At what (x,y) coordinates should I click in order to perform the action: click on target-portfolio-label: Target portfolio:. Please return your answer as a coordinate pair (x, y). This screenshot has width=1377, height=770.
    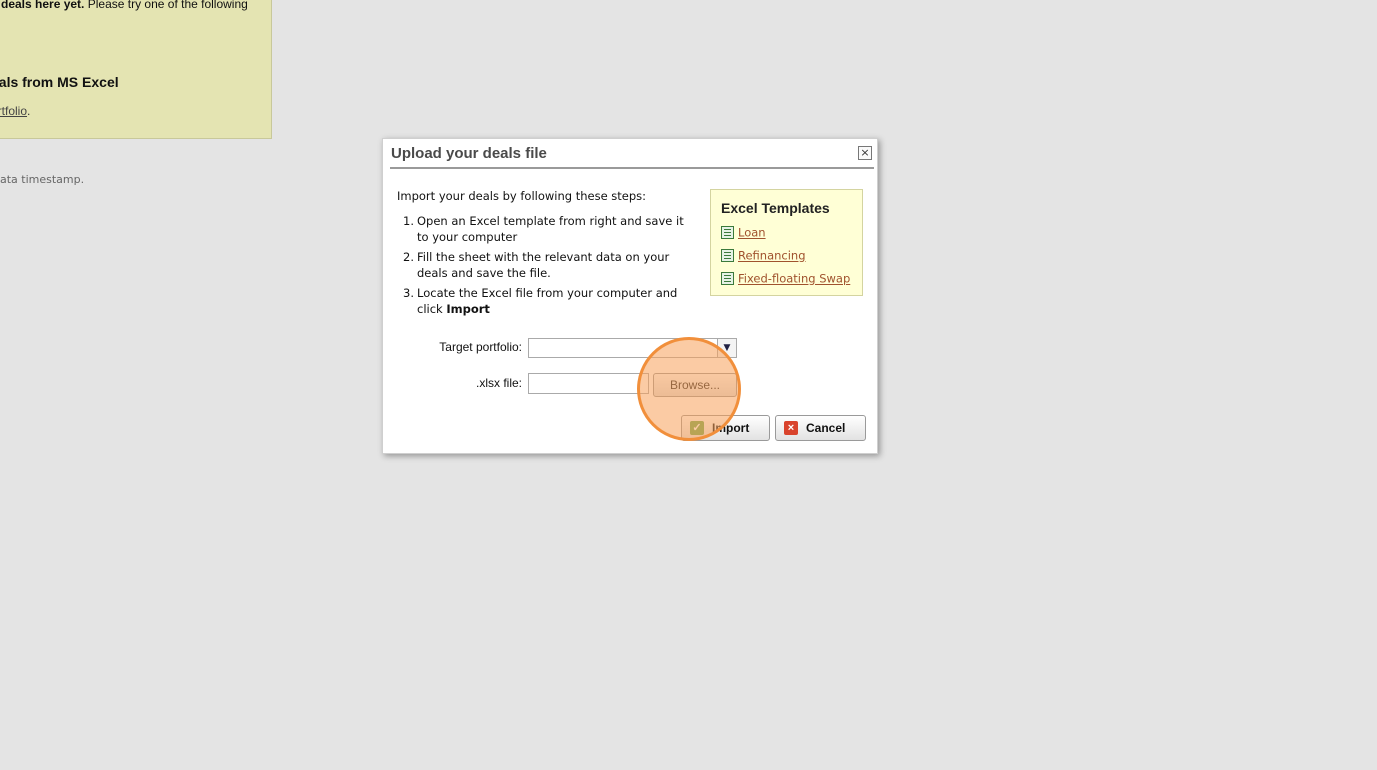
    Looking at the image, I should click on (480, 347).